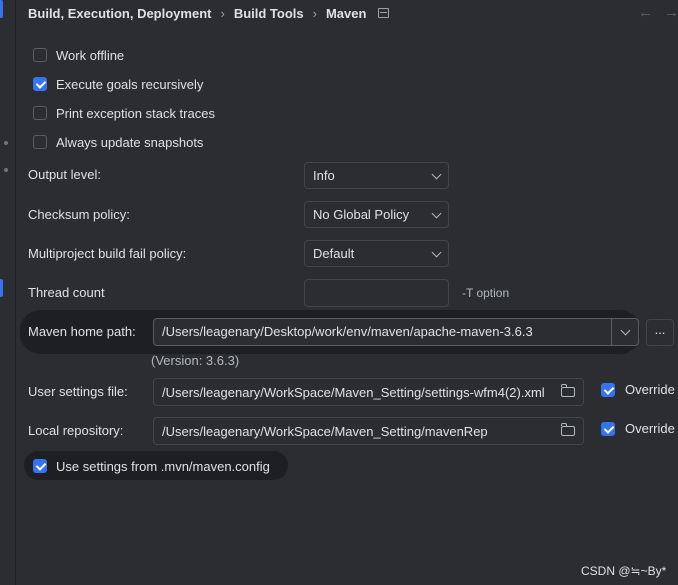 This screenshot has height=585, width=678. I want to click on strip-selection-indicator, so click(1, 9).